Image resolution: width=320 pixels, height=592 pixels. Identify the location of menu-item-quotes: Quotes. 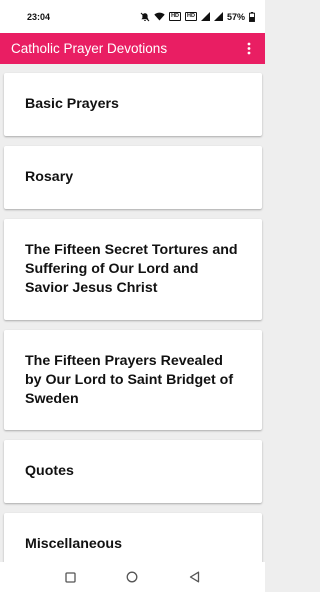
(133, 471).